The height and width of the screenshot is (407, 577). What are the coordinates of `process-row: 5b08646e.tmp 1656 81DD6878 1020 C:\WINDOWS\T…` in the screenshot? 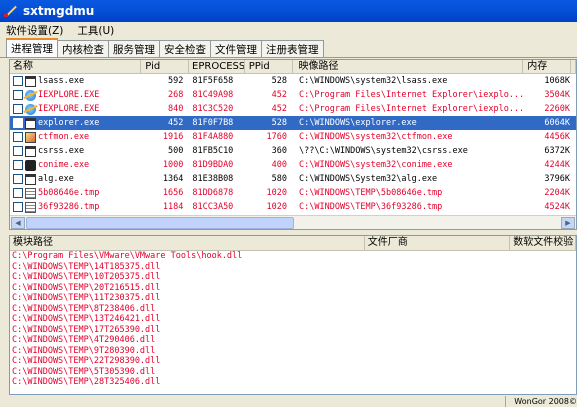 It's located at (293, 193).